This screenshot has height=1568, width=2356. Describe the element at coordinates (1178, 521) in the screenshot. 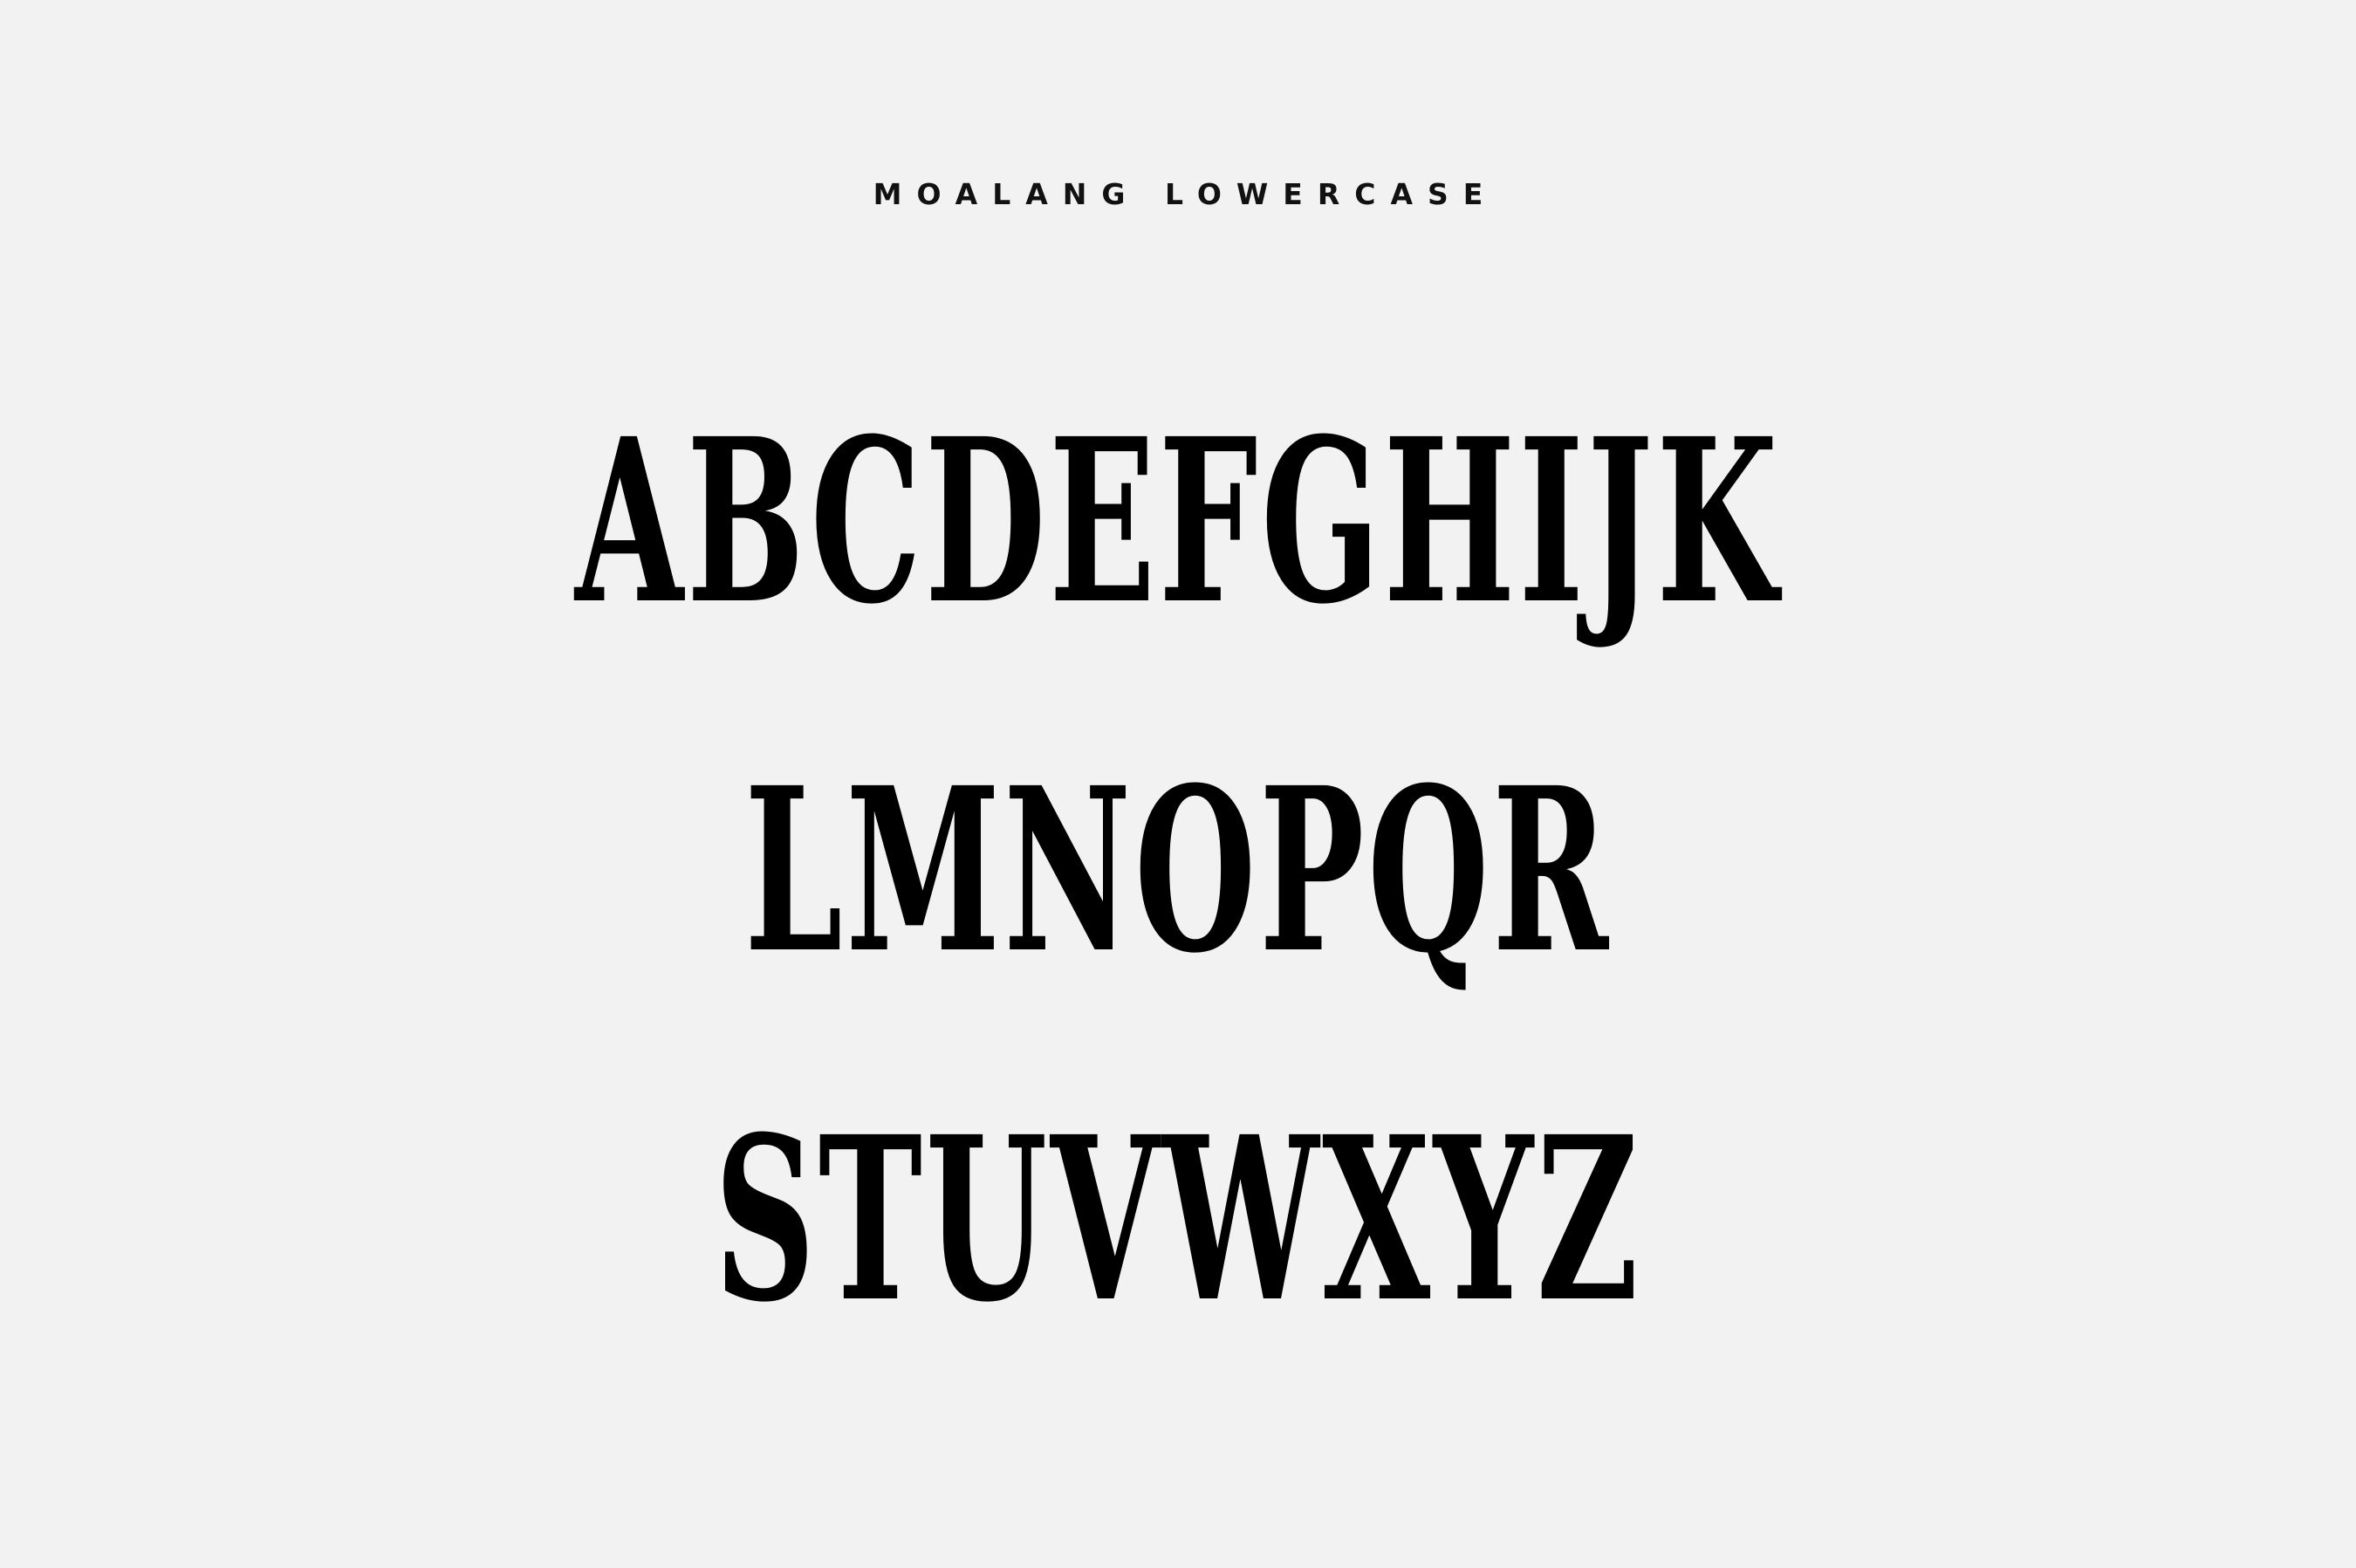

I see `glyph-row-a-to-k: ABCDEFGHIJK` at that location.